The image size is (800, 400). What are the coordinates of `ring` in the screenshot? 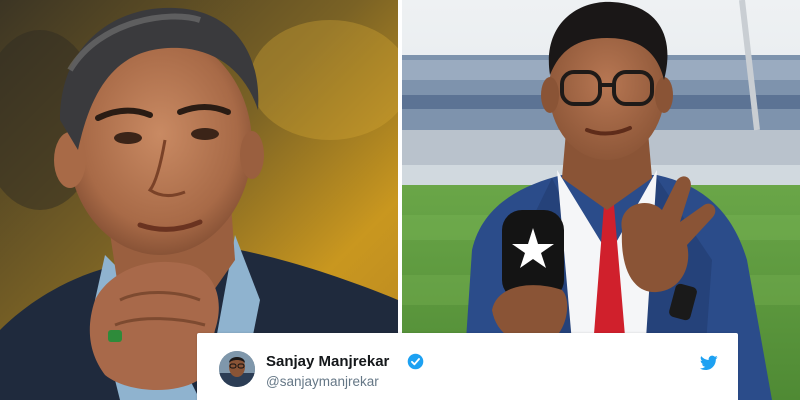 It's located at (115, 336).